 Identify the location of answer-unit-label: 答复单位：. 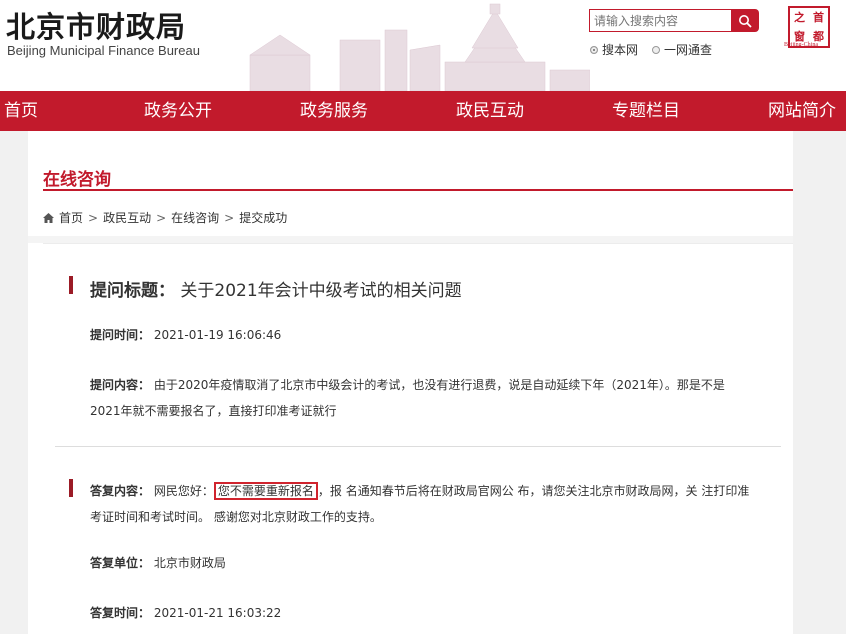
(120, 563).